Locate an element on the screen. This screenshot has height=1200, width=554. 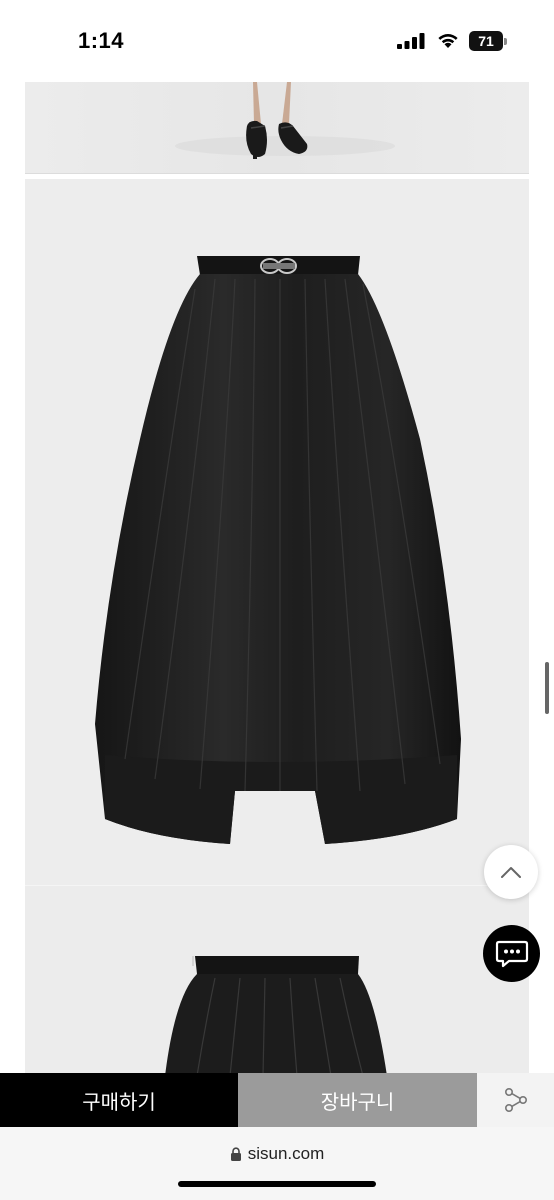
lock-icon is located at coordinates (235, 1154).